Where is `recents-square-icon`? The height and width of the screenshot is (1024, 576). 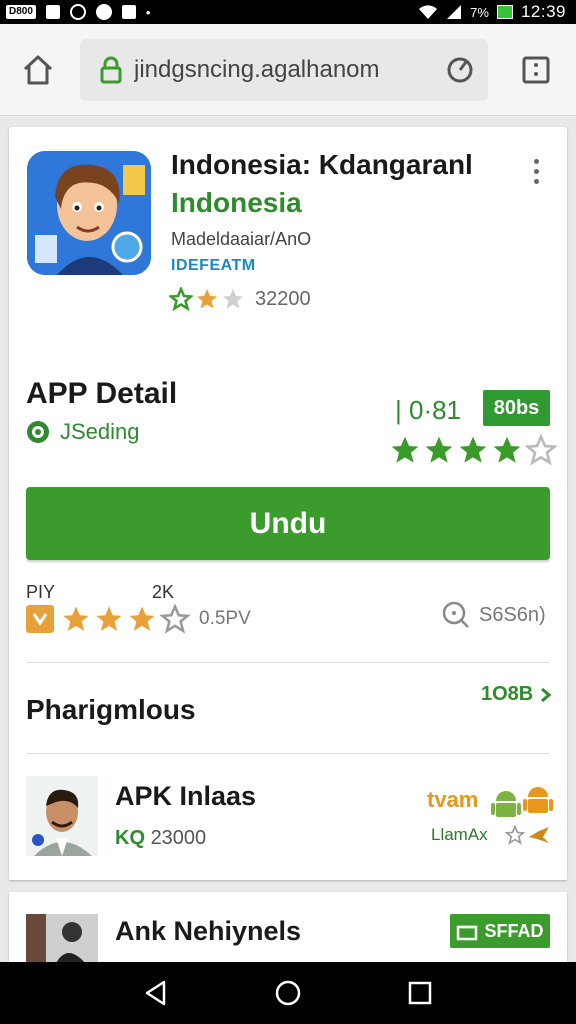
recents-square-icon is located at coordinates (420, 993).